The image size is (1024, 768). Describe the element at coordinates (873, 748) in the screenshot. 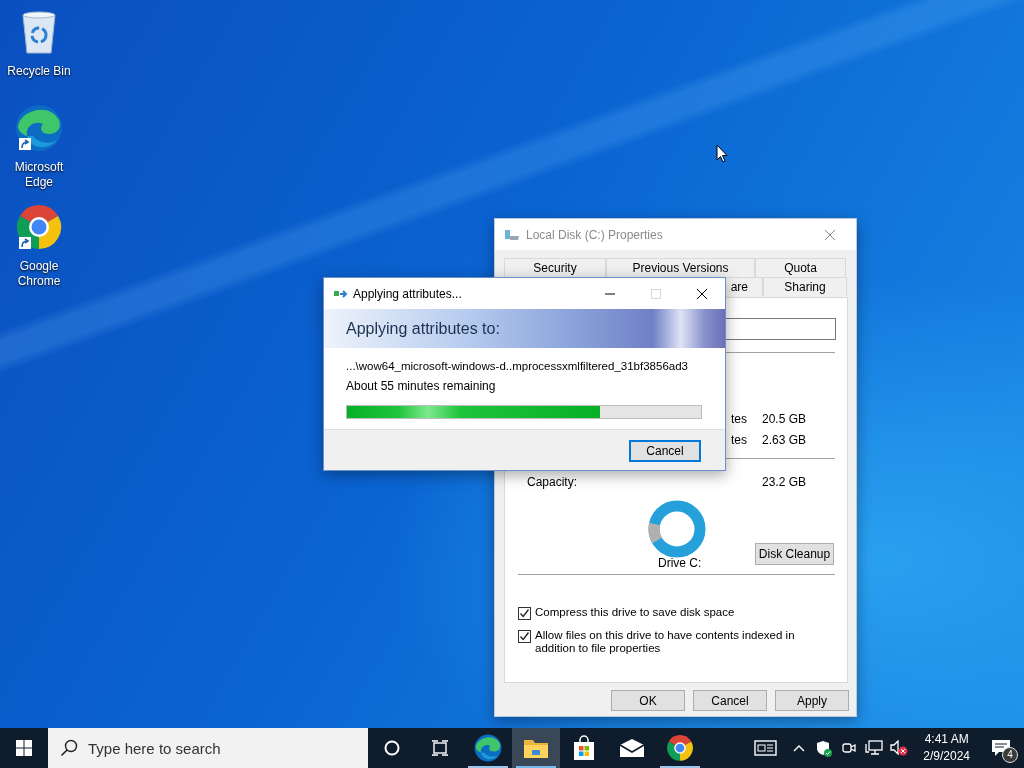

I see `network-icon` at that location.